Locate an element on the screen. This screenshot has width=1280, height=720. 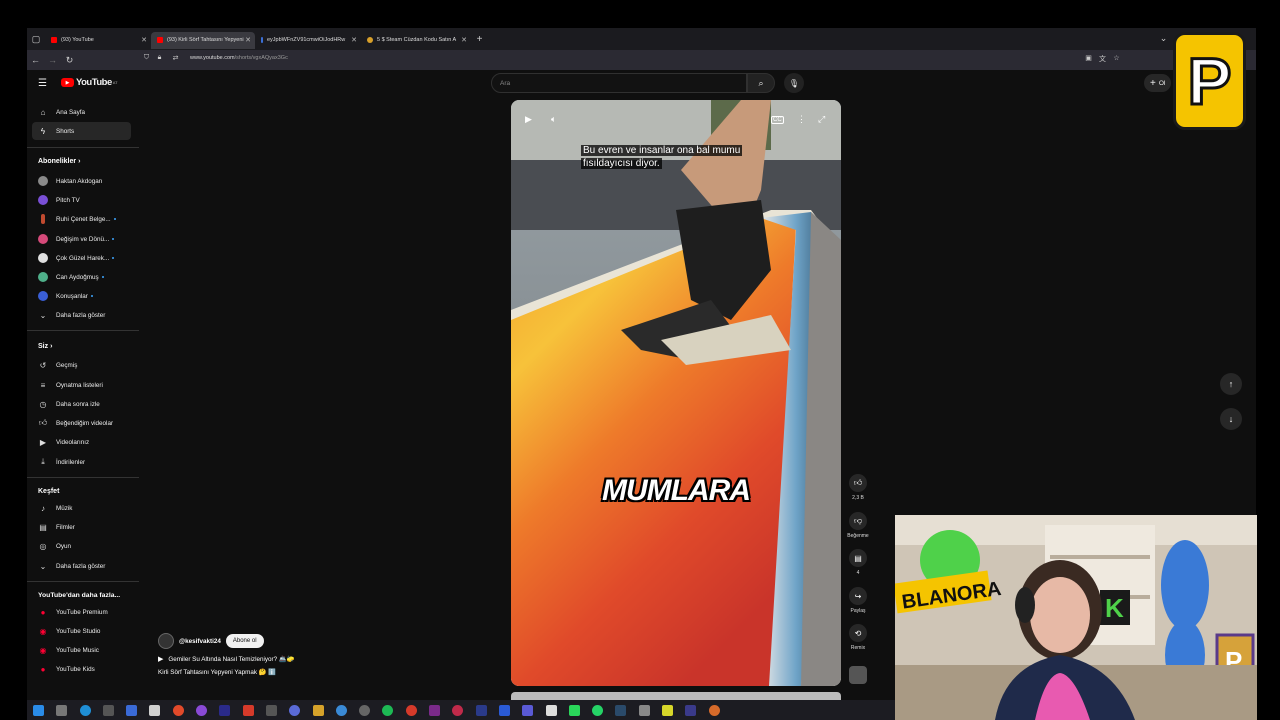
microphone-icon: 🎙︎ is located at coordinates (794, 83).